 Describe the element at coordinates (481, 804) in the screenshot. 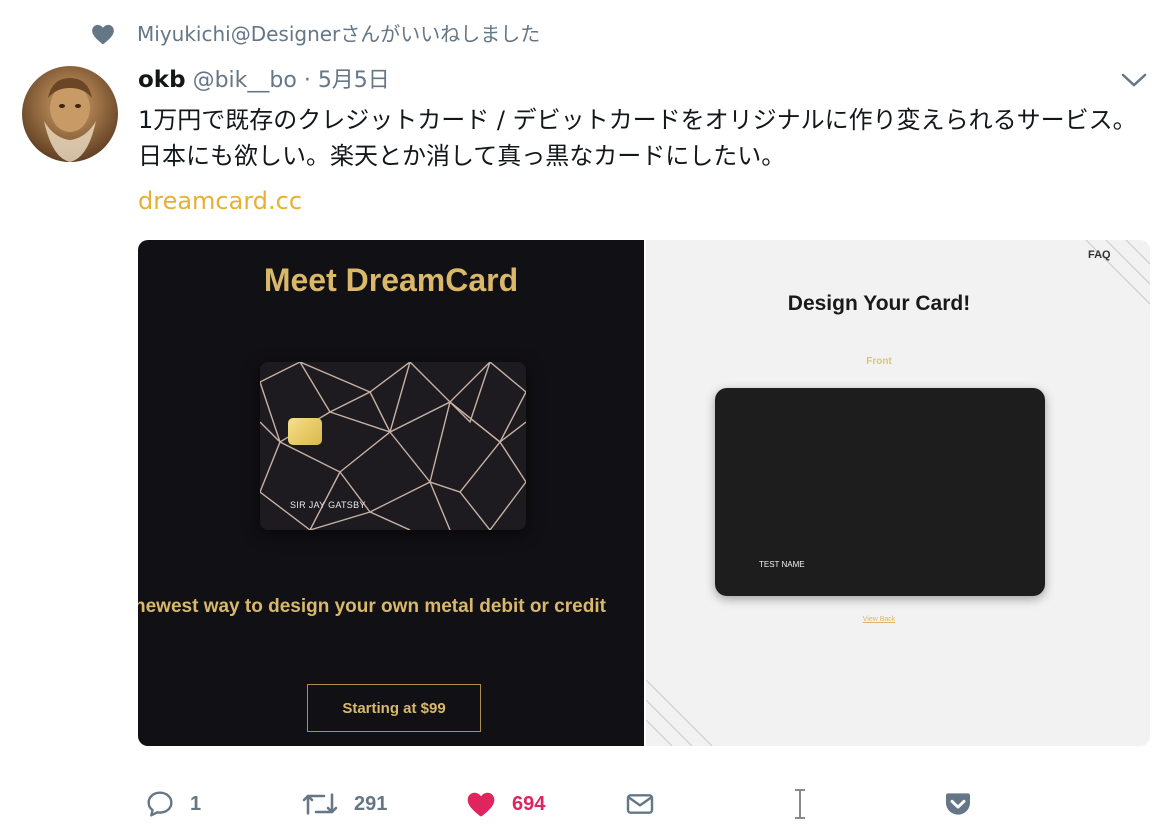

I see `heart-filled-icon` at that location.